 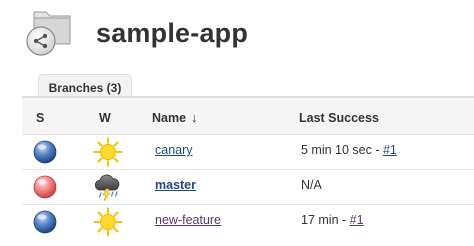 What do you see at coordinates (248, 187) in the screenshot?
I see `table-row: master N/A` at bounding box center [248, 187].